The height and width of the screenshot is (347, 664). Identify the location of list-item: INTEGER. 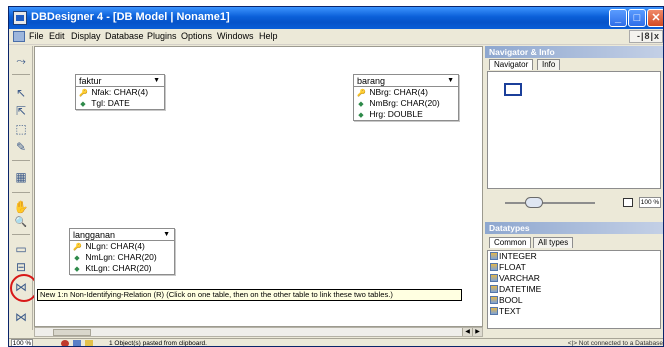
(574, 256).